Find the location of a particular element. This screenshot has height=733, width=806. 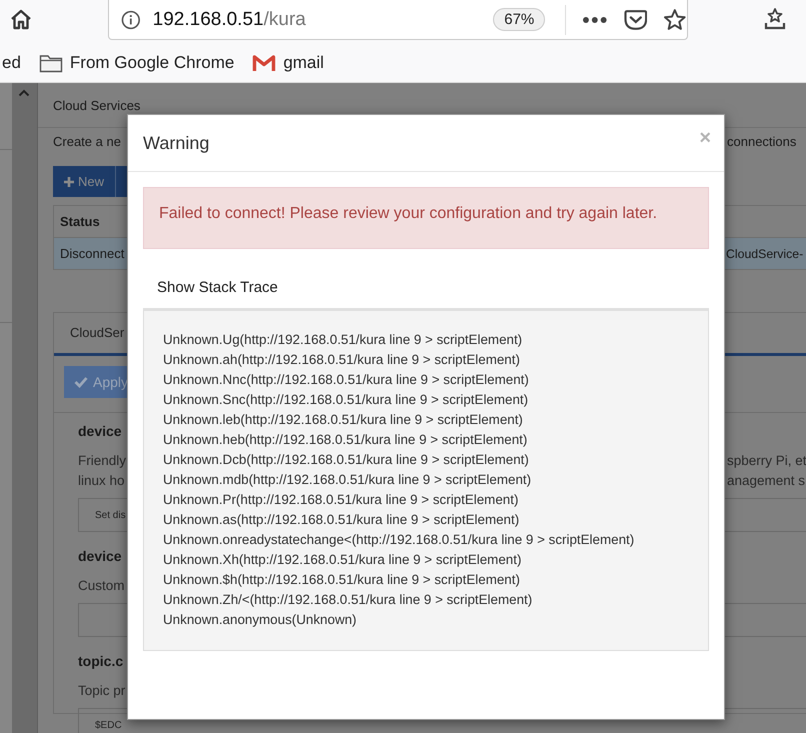

table-cell: CloudService- is located at coordinates (765, 253).